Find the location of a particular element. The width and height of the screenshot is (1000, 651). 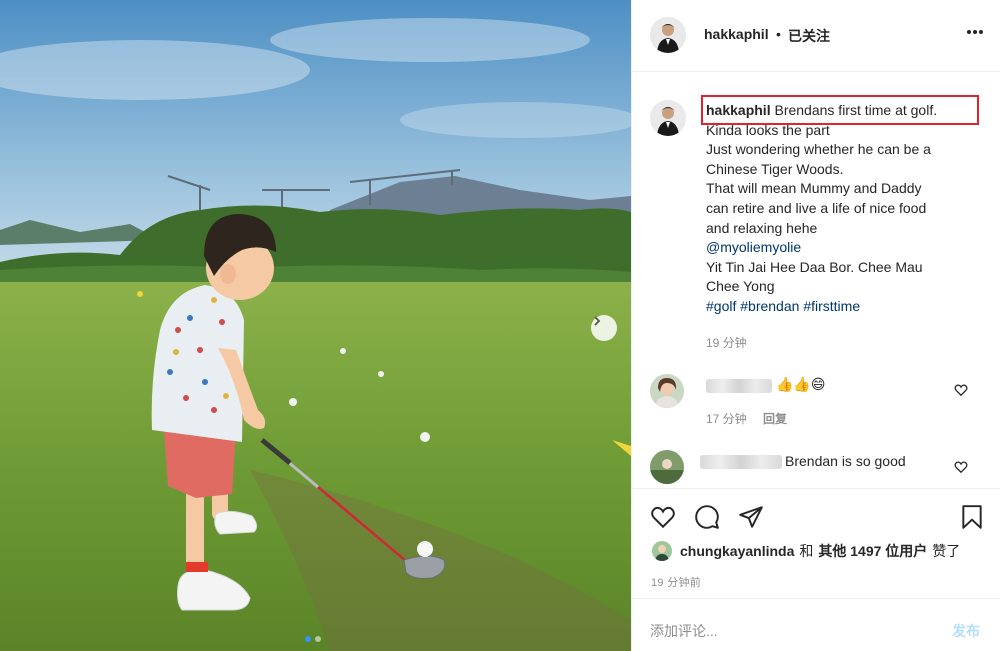

add-comment-bar: 添加评论... 发布 is located at coordinates (816, 624).